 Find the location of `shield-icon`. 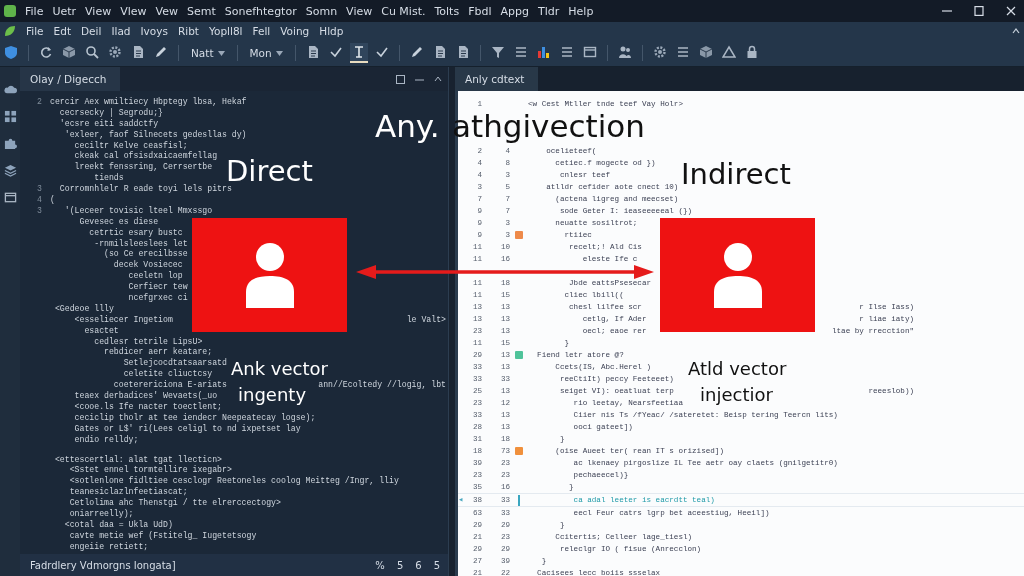

shield-icon is located at coordinates (11, 52).